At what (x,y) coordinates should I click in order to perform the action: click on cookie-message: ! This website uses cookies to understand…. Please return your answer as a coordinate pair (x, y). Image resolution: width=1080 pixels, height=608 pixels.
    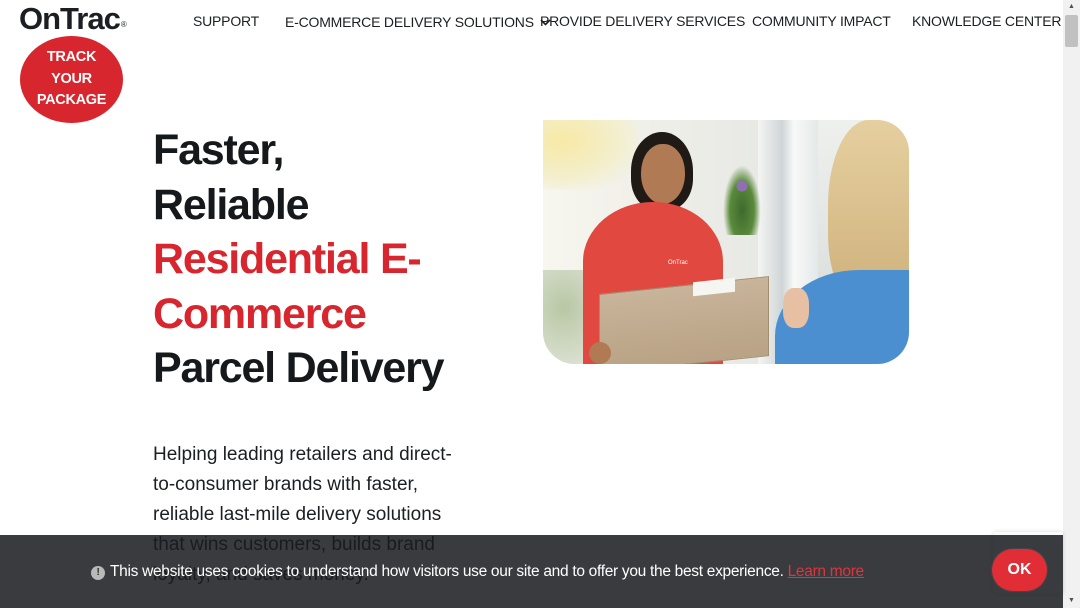
    Looking at the image, I should click on (477, 572).